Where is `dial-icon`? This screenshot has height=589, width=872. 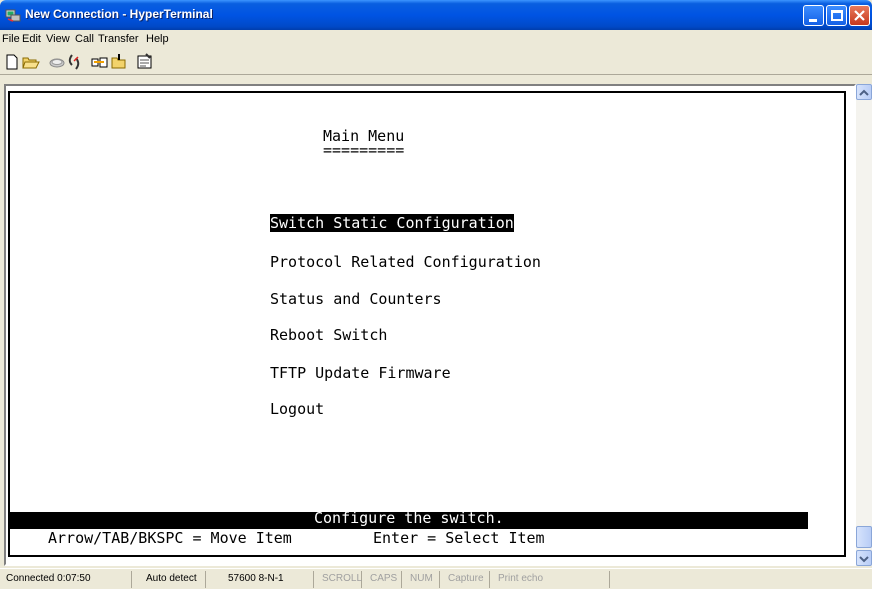 dial-icon is located at coordinates (57, 62).